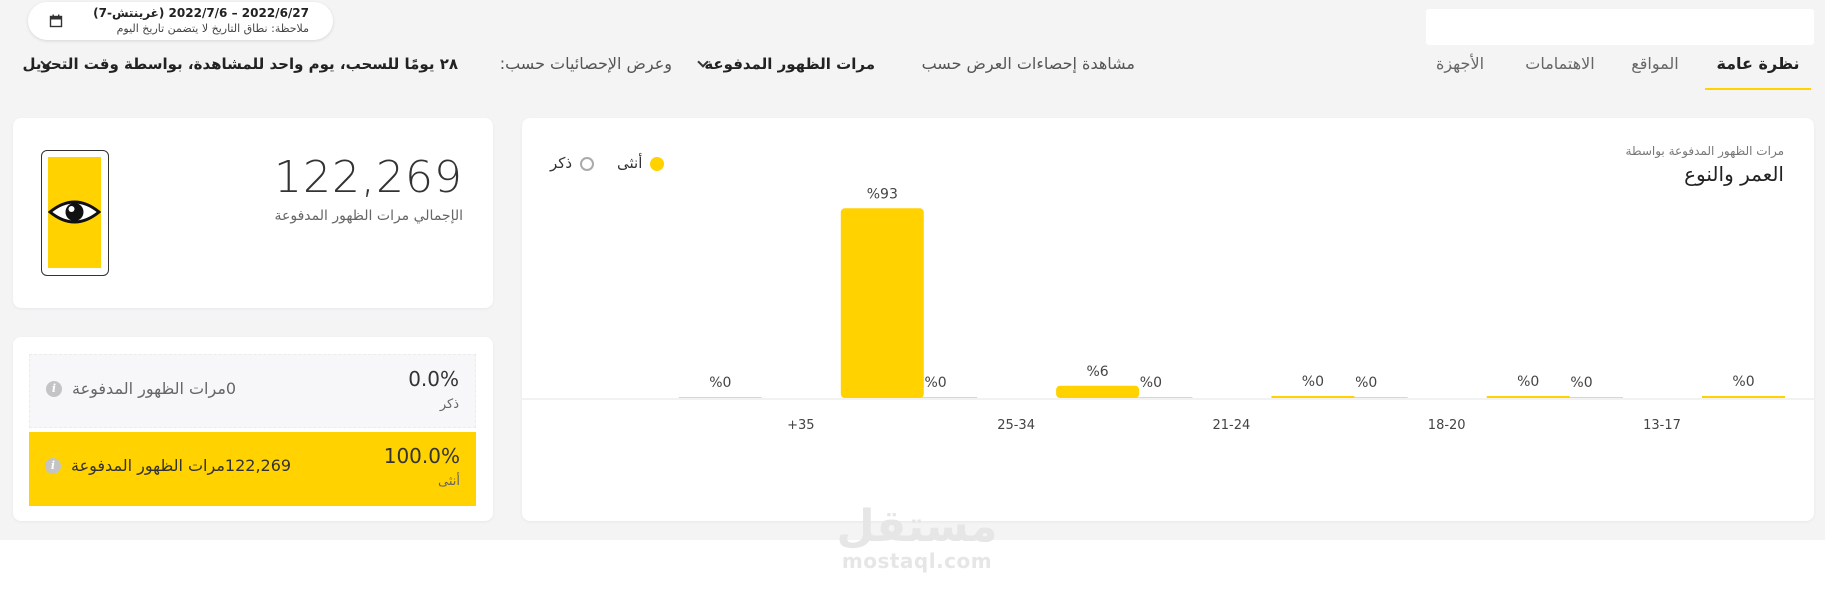  What do you see at coordinates (1028, 63) in the screenshot?
I see `view-by-label: مشاهدة إحصاءات العرض حسب` at bounding box center [1028, 63].